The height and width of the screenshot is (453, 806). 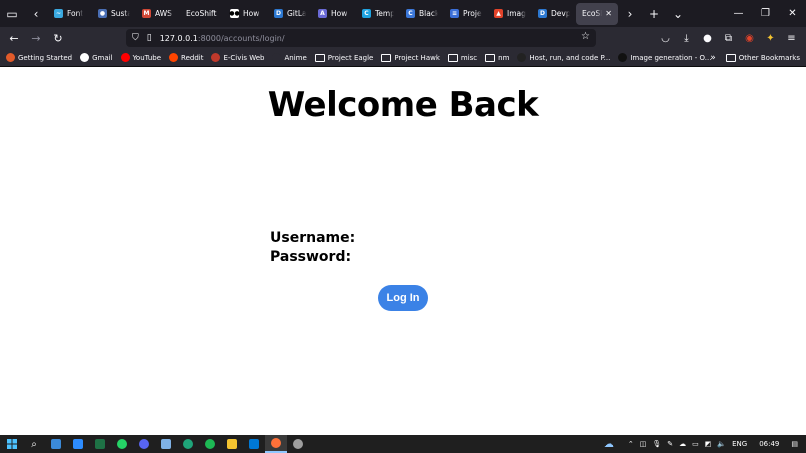 What do you see at coordinates (707, 38) in the screenshot?
I see `info-extension-icon: ●` at bounding box center [707, 38].